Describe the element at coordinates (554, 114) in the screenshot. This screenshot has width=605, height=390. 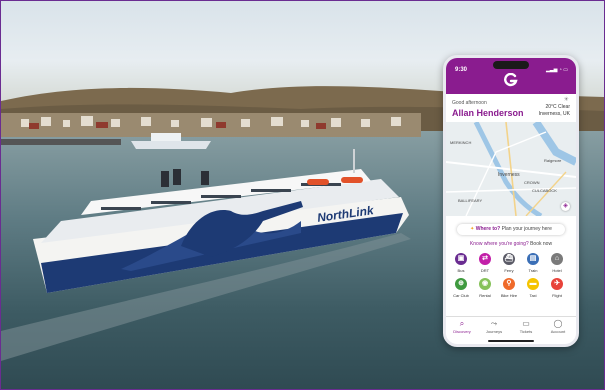
I see `weather-location: Inverness, UK` at that location.